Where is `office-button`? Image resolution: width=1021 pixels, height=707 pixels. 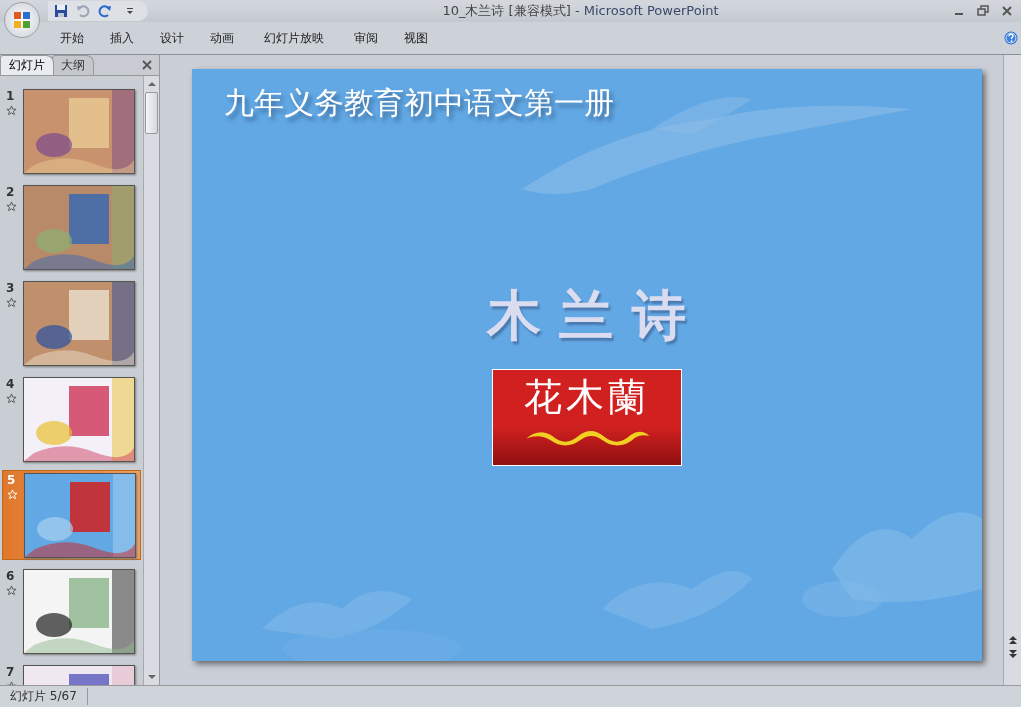
office-button is located at coordinates (22, 20).